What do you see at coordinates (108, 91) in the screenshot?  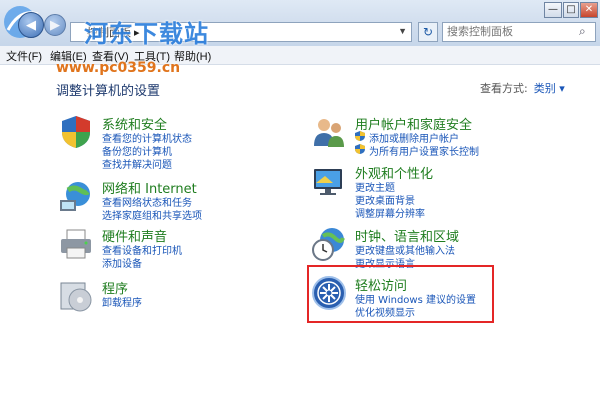 I see `page-title: 调整计算机的设置` at bounding box center [108, 91].